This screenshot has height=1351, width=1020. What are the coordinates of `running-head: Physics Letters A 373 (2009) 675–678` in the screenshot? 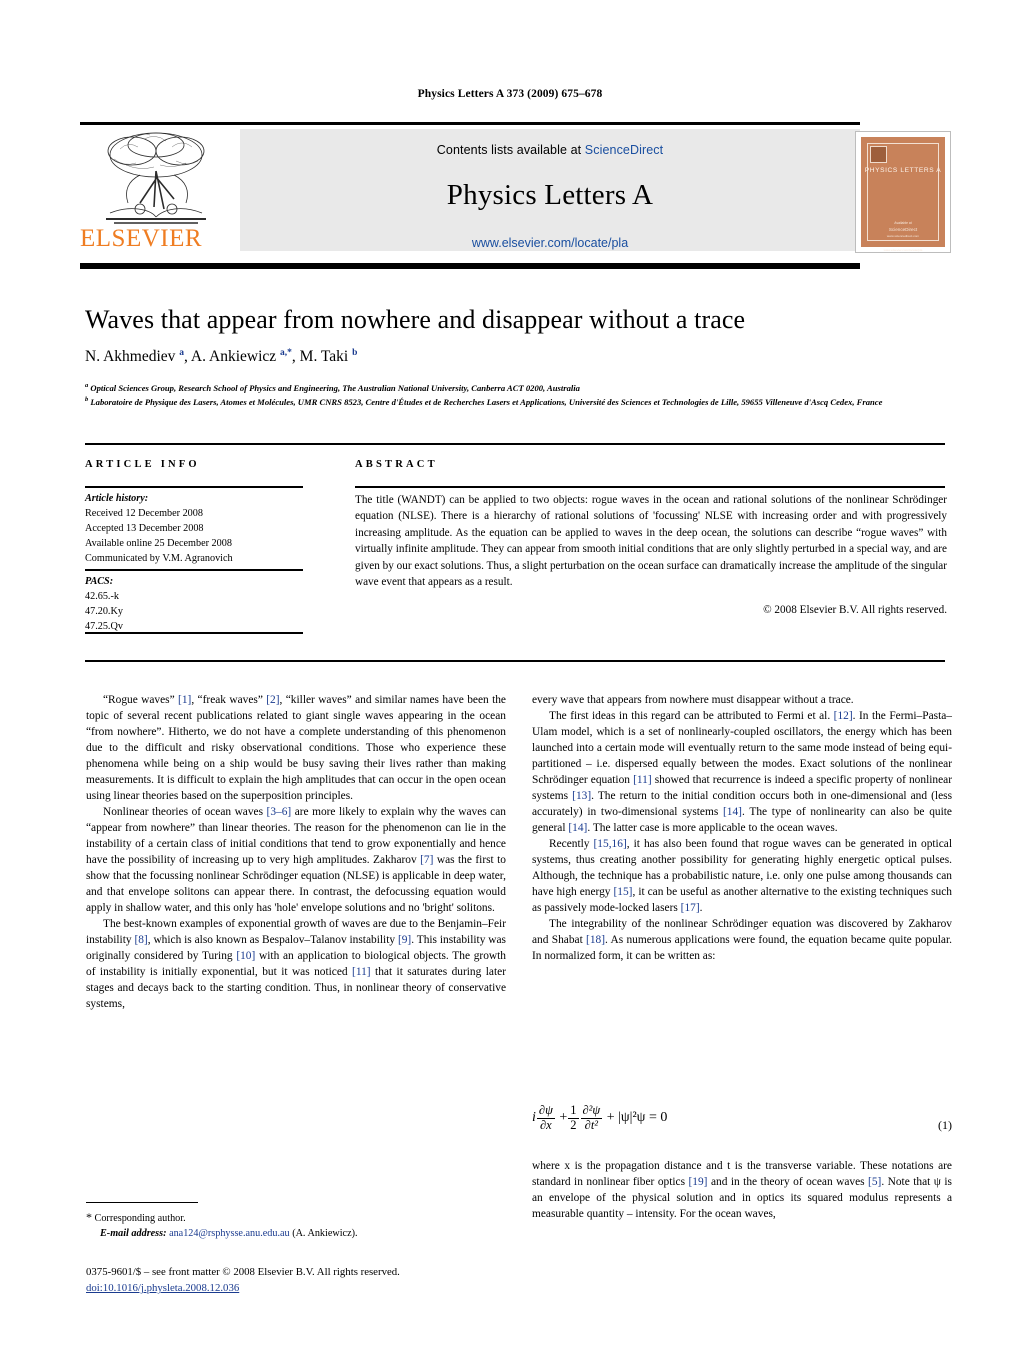 It's located at (510, 94).